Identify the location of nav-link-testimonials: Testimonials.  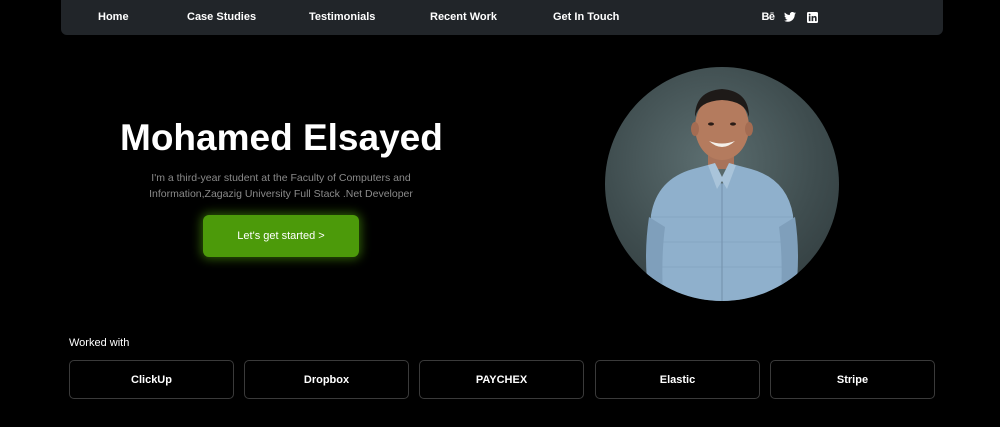
(342, 17).